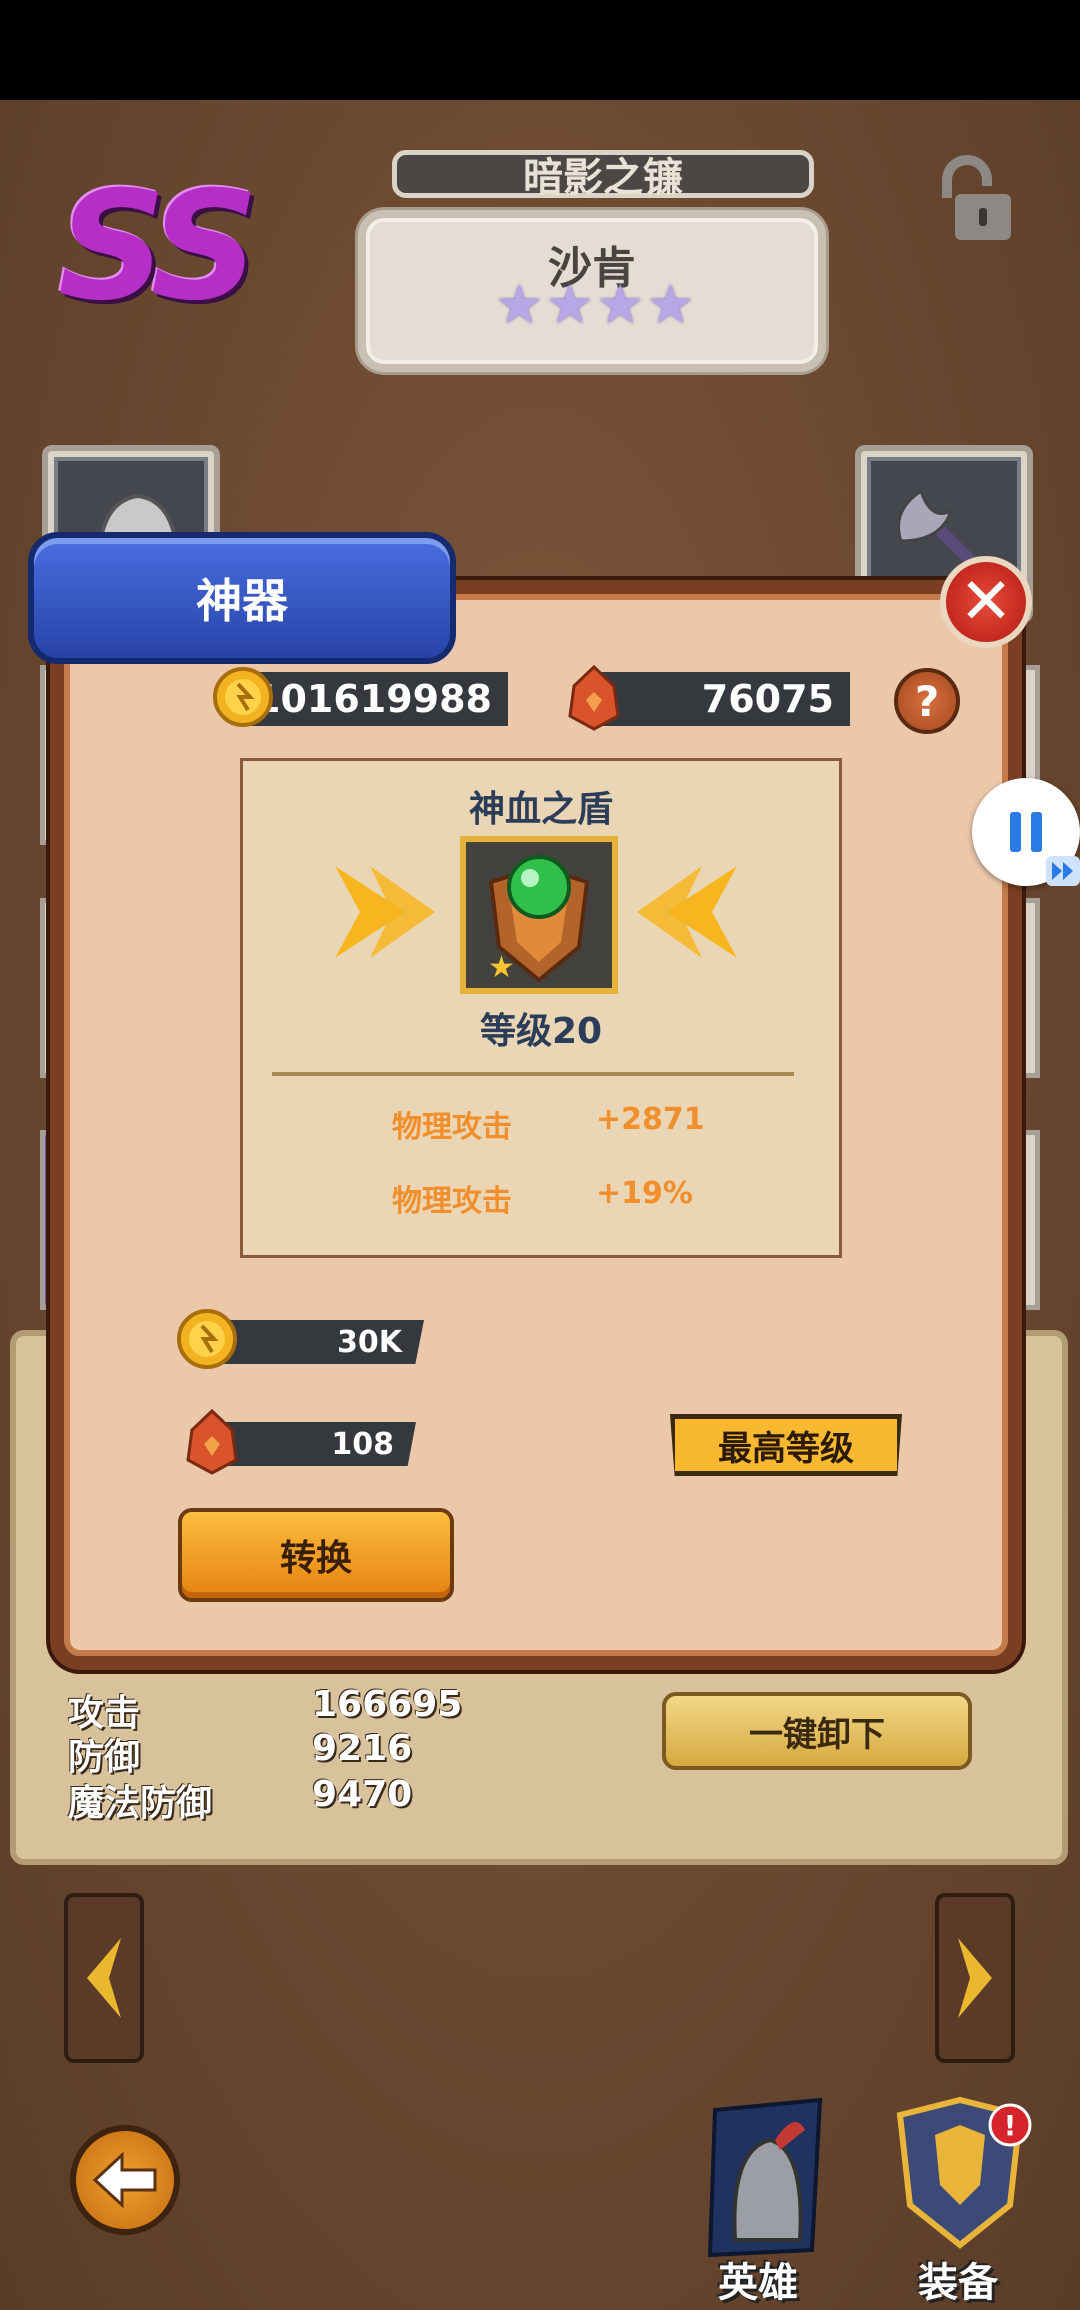 The image size is (1080, 2310). I want to click on attribute-value: +2871, so click(650, 1119).